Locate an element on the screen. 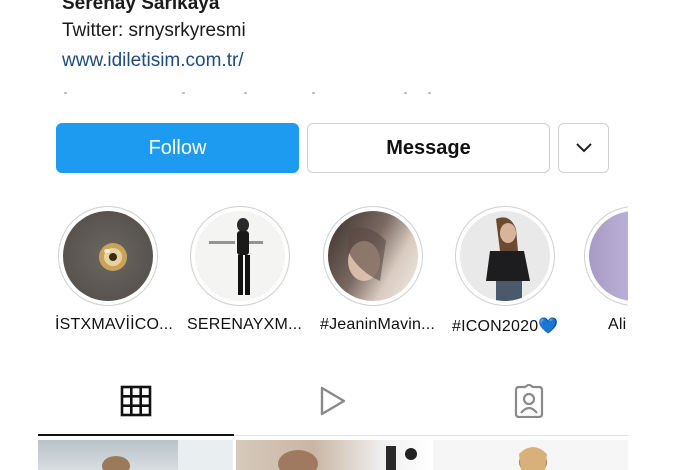 This screenshot has height=470, width=675. highlight-item: Ali is located at coordinates (606, 270).